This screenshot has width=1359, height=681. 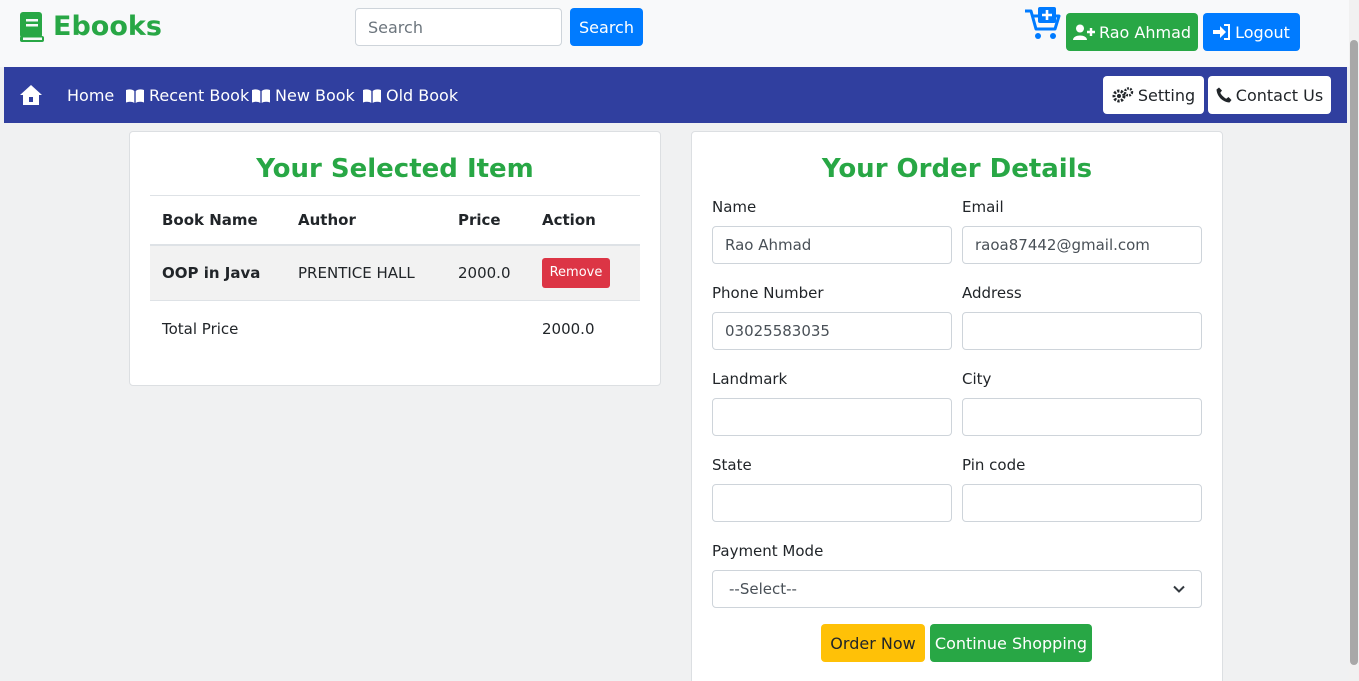 I want to click on logout-button: Logout, so click(x=1251, y=32).